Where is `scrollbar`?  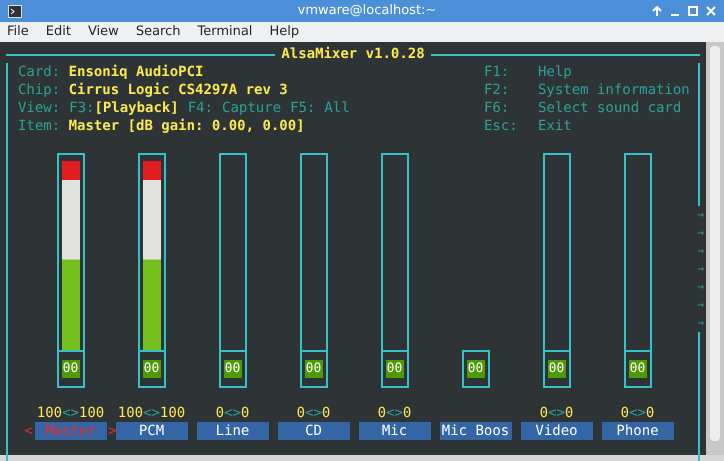 scrollbar is located at coordinates (715, 248).